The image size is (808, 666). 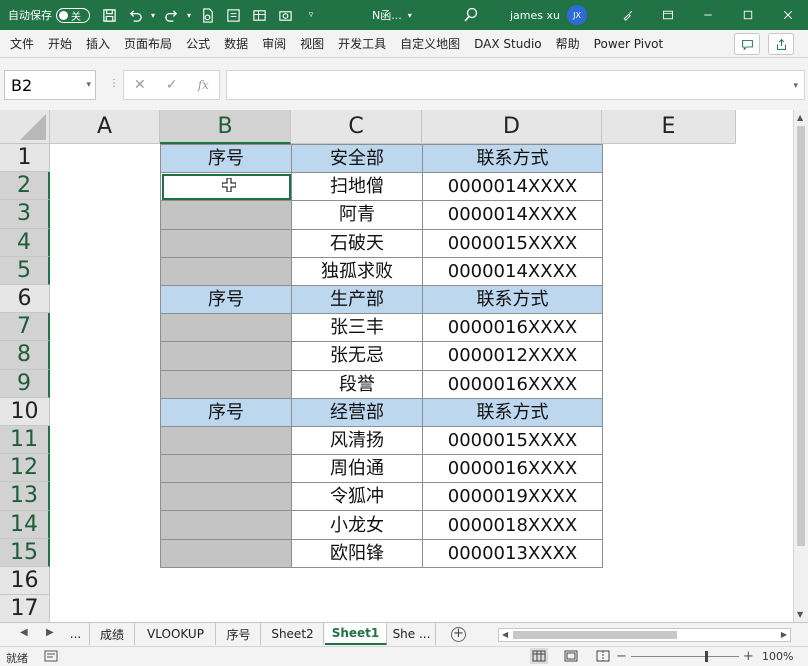 I want to click on save-icon, so click(x=109, y=15).